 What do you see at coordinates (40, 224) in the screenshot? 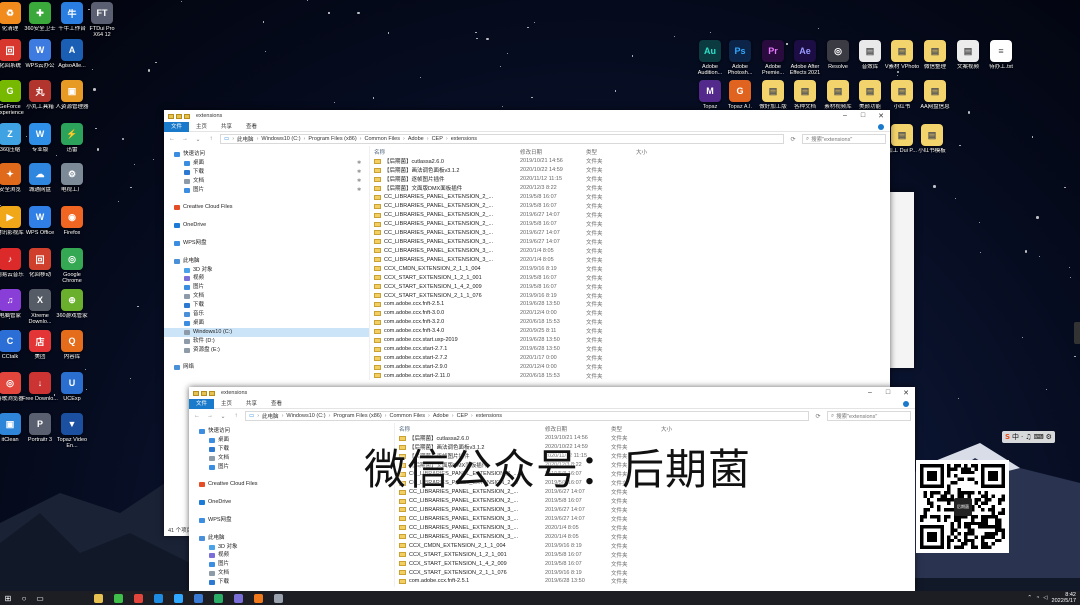
I see `desktop-icon: W WPS Office` at bounding box center [40, 224].